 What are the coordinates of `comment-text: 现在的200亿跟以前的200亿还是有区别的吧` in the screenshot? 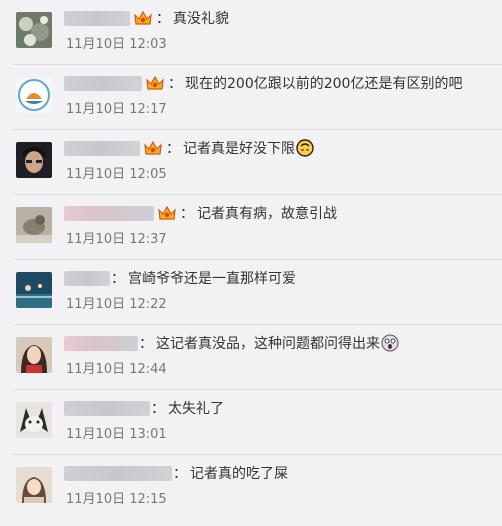 It's located at (324, 84).